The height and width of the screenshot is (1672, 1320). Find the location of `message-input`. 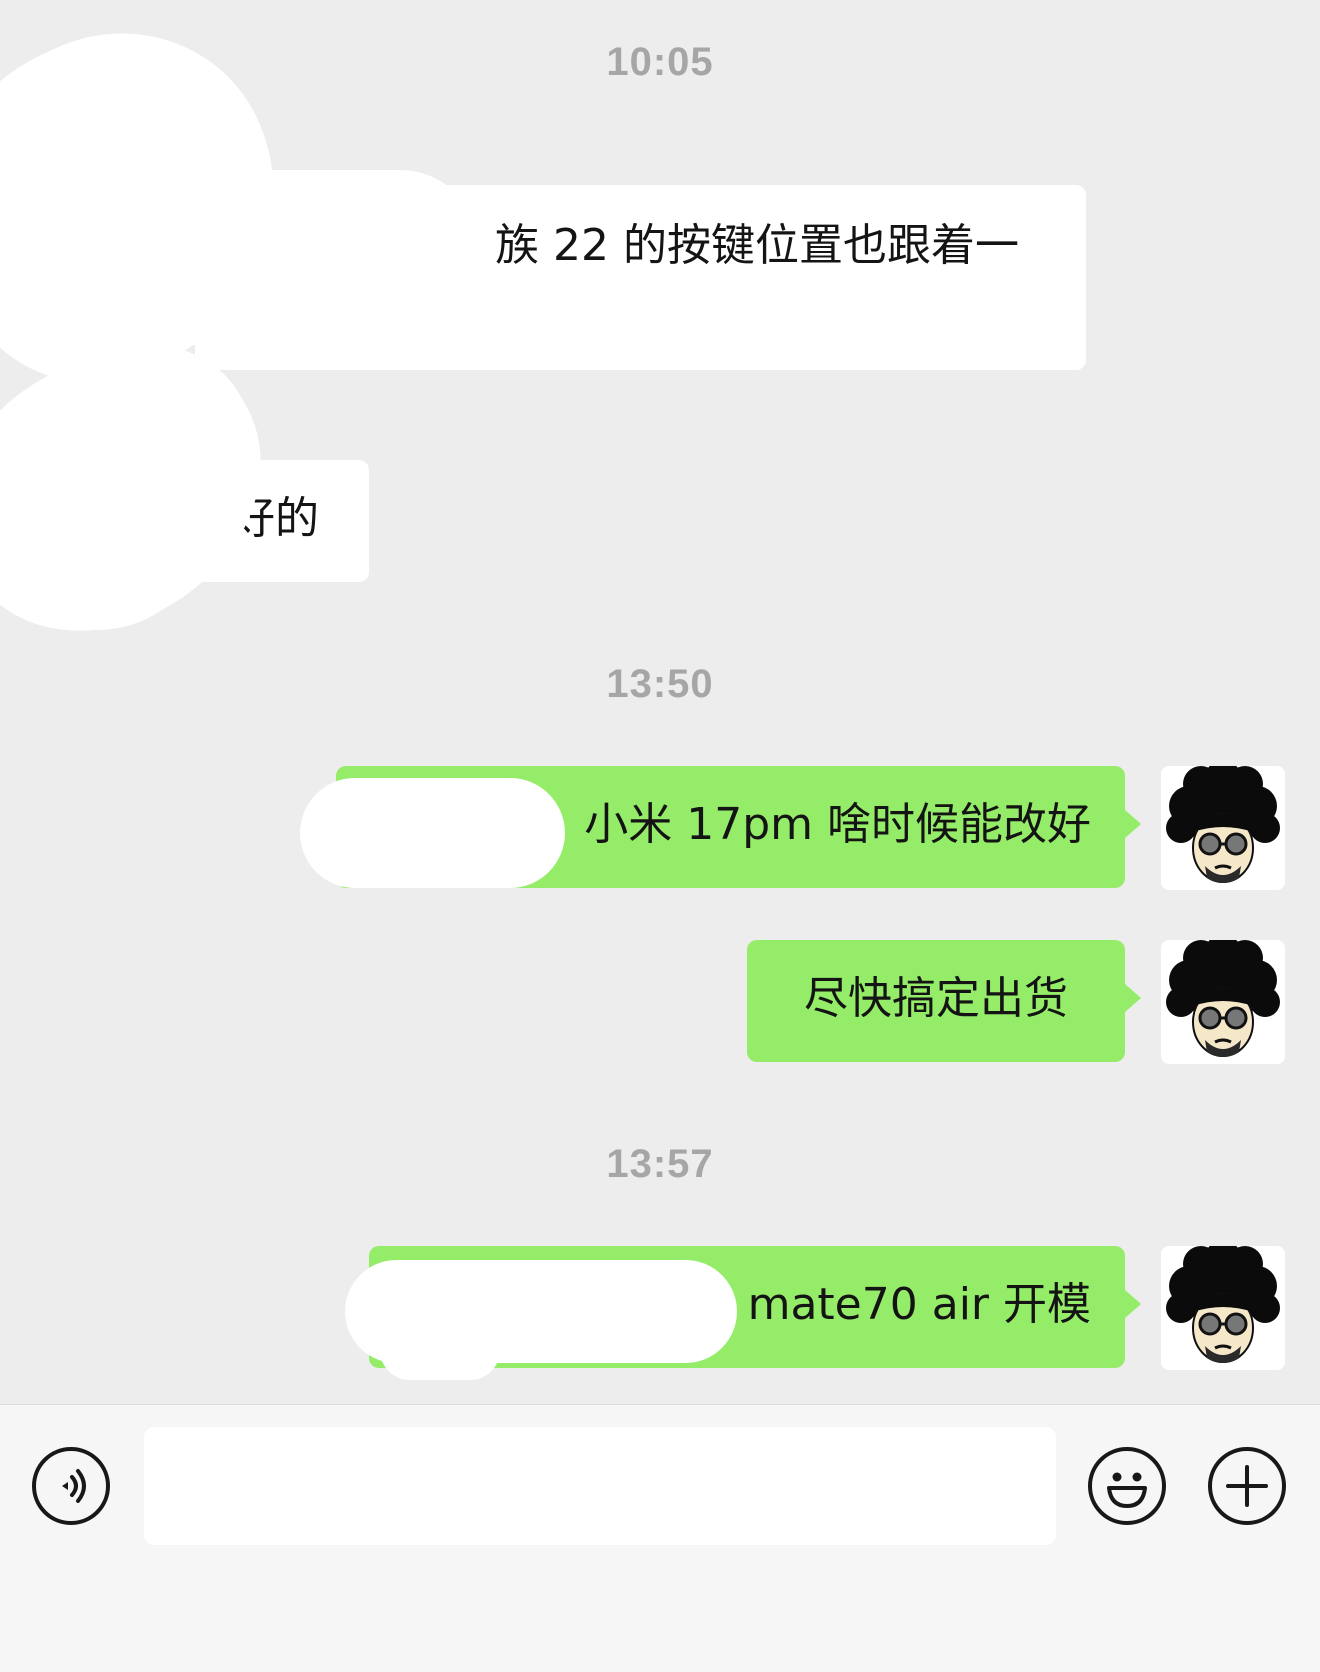

message-input is located at coordinates (600, 1486).